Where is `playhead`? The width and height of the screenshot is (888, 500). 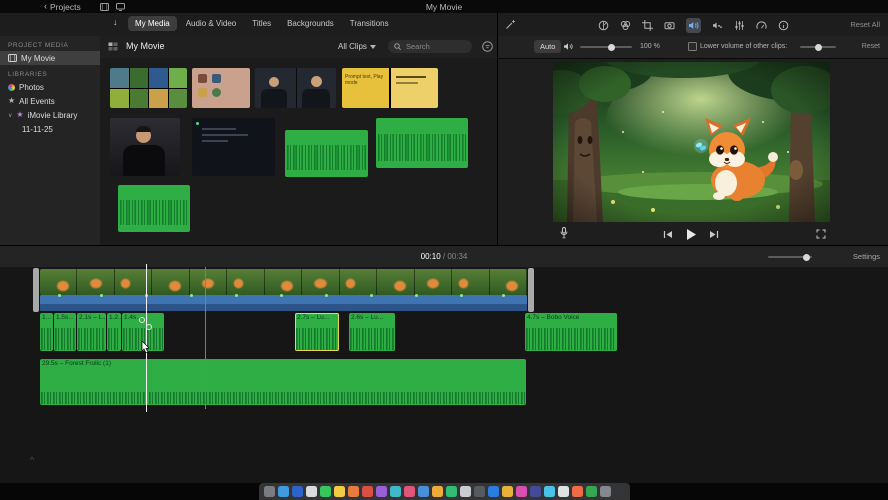
playhead is located at coordinates (146, 338).